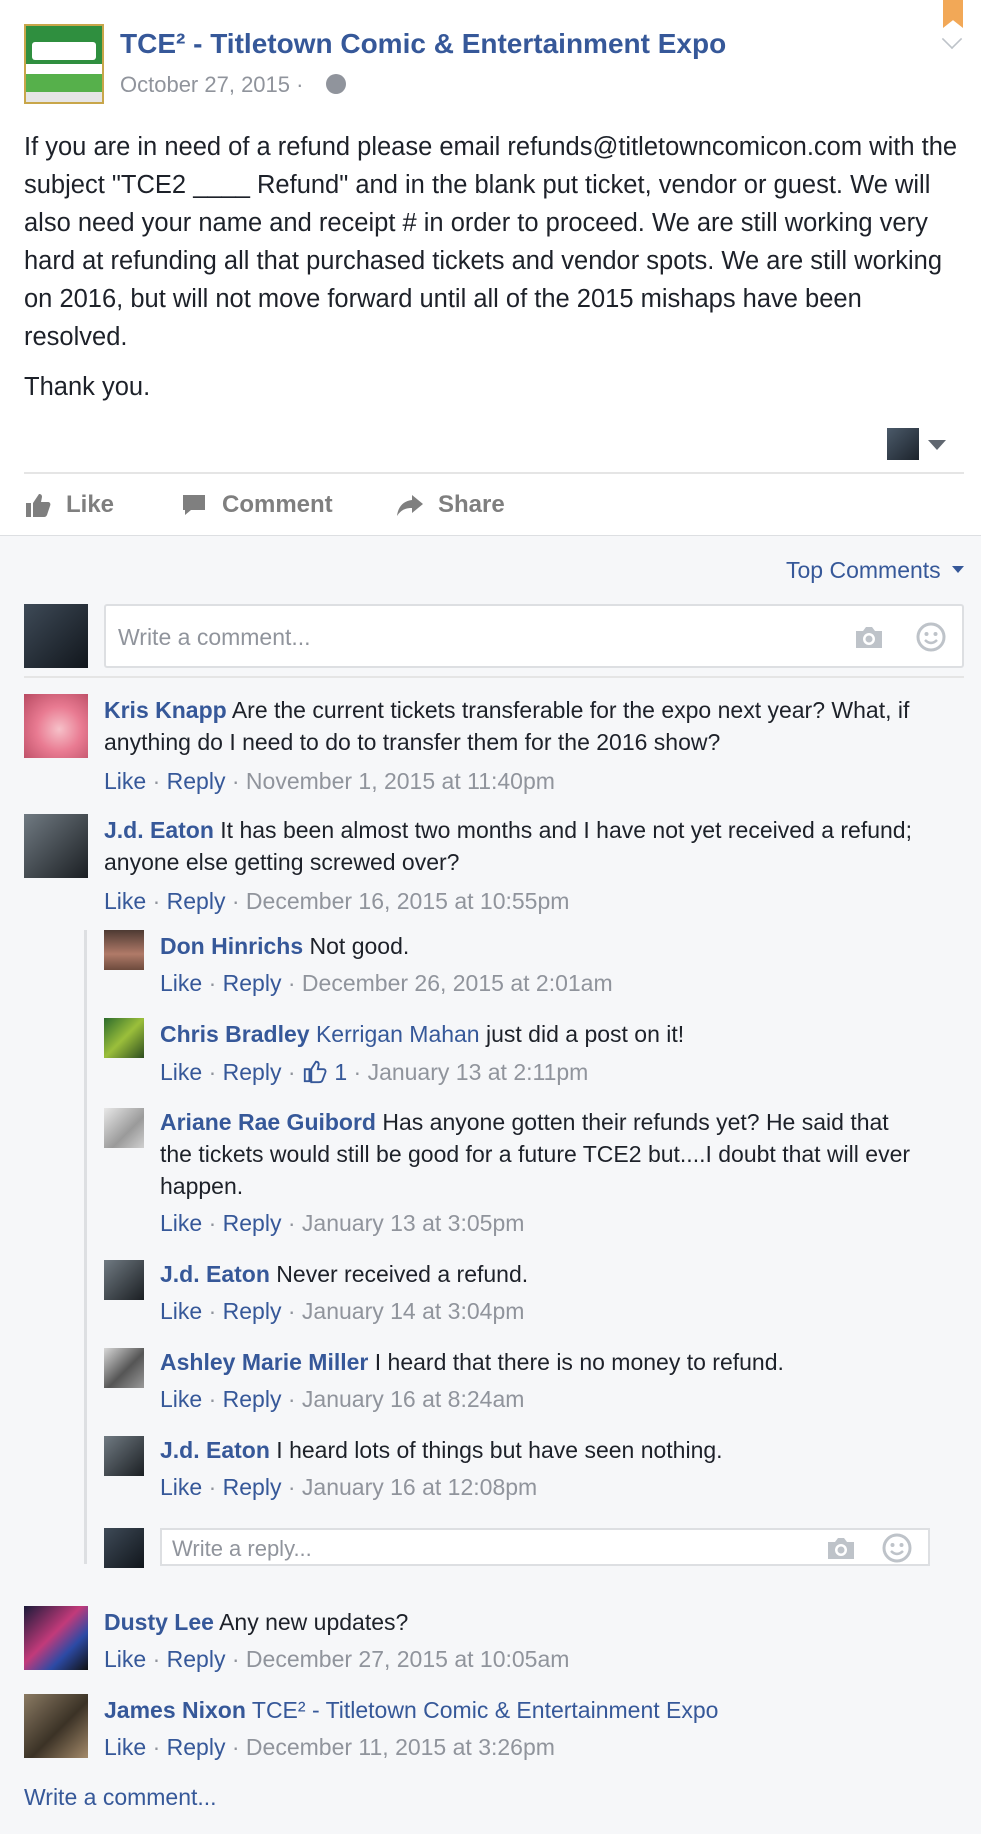 This screenshot has width=981, height=1834. What do you see at coordinates (359, 946) in the screenshot?
I see `comment-text: Not good.` at bounding box center [359, 946].